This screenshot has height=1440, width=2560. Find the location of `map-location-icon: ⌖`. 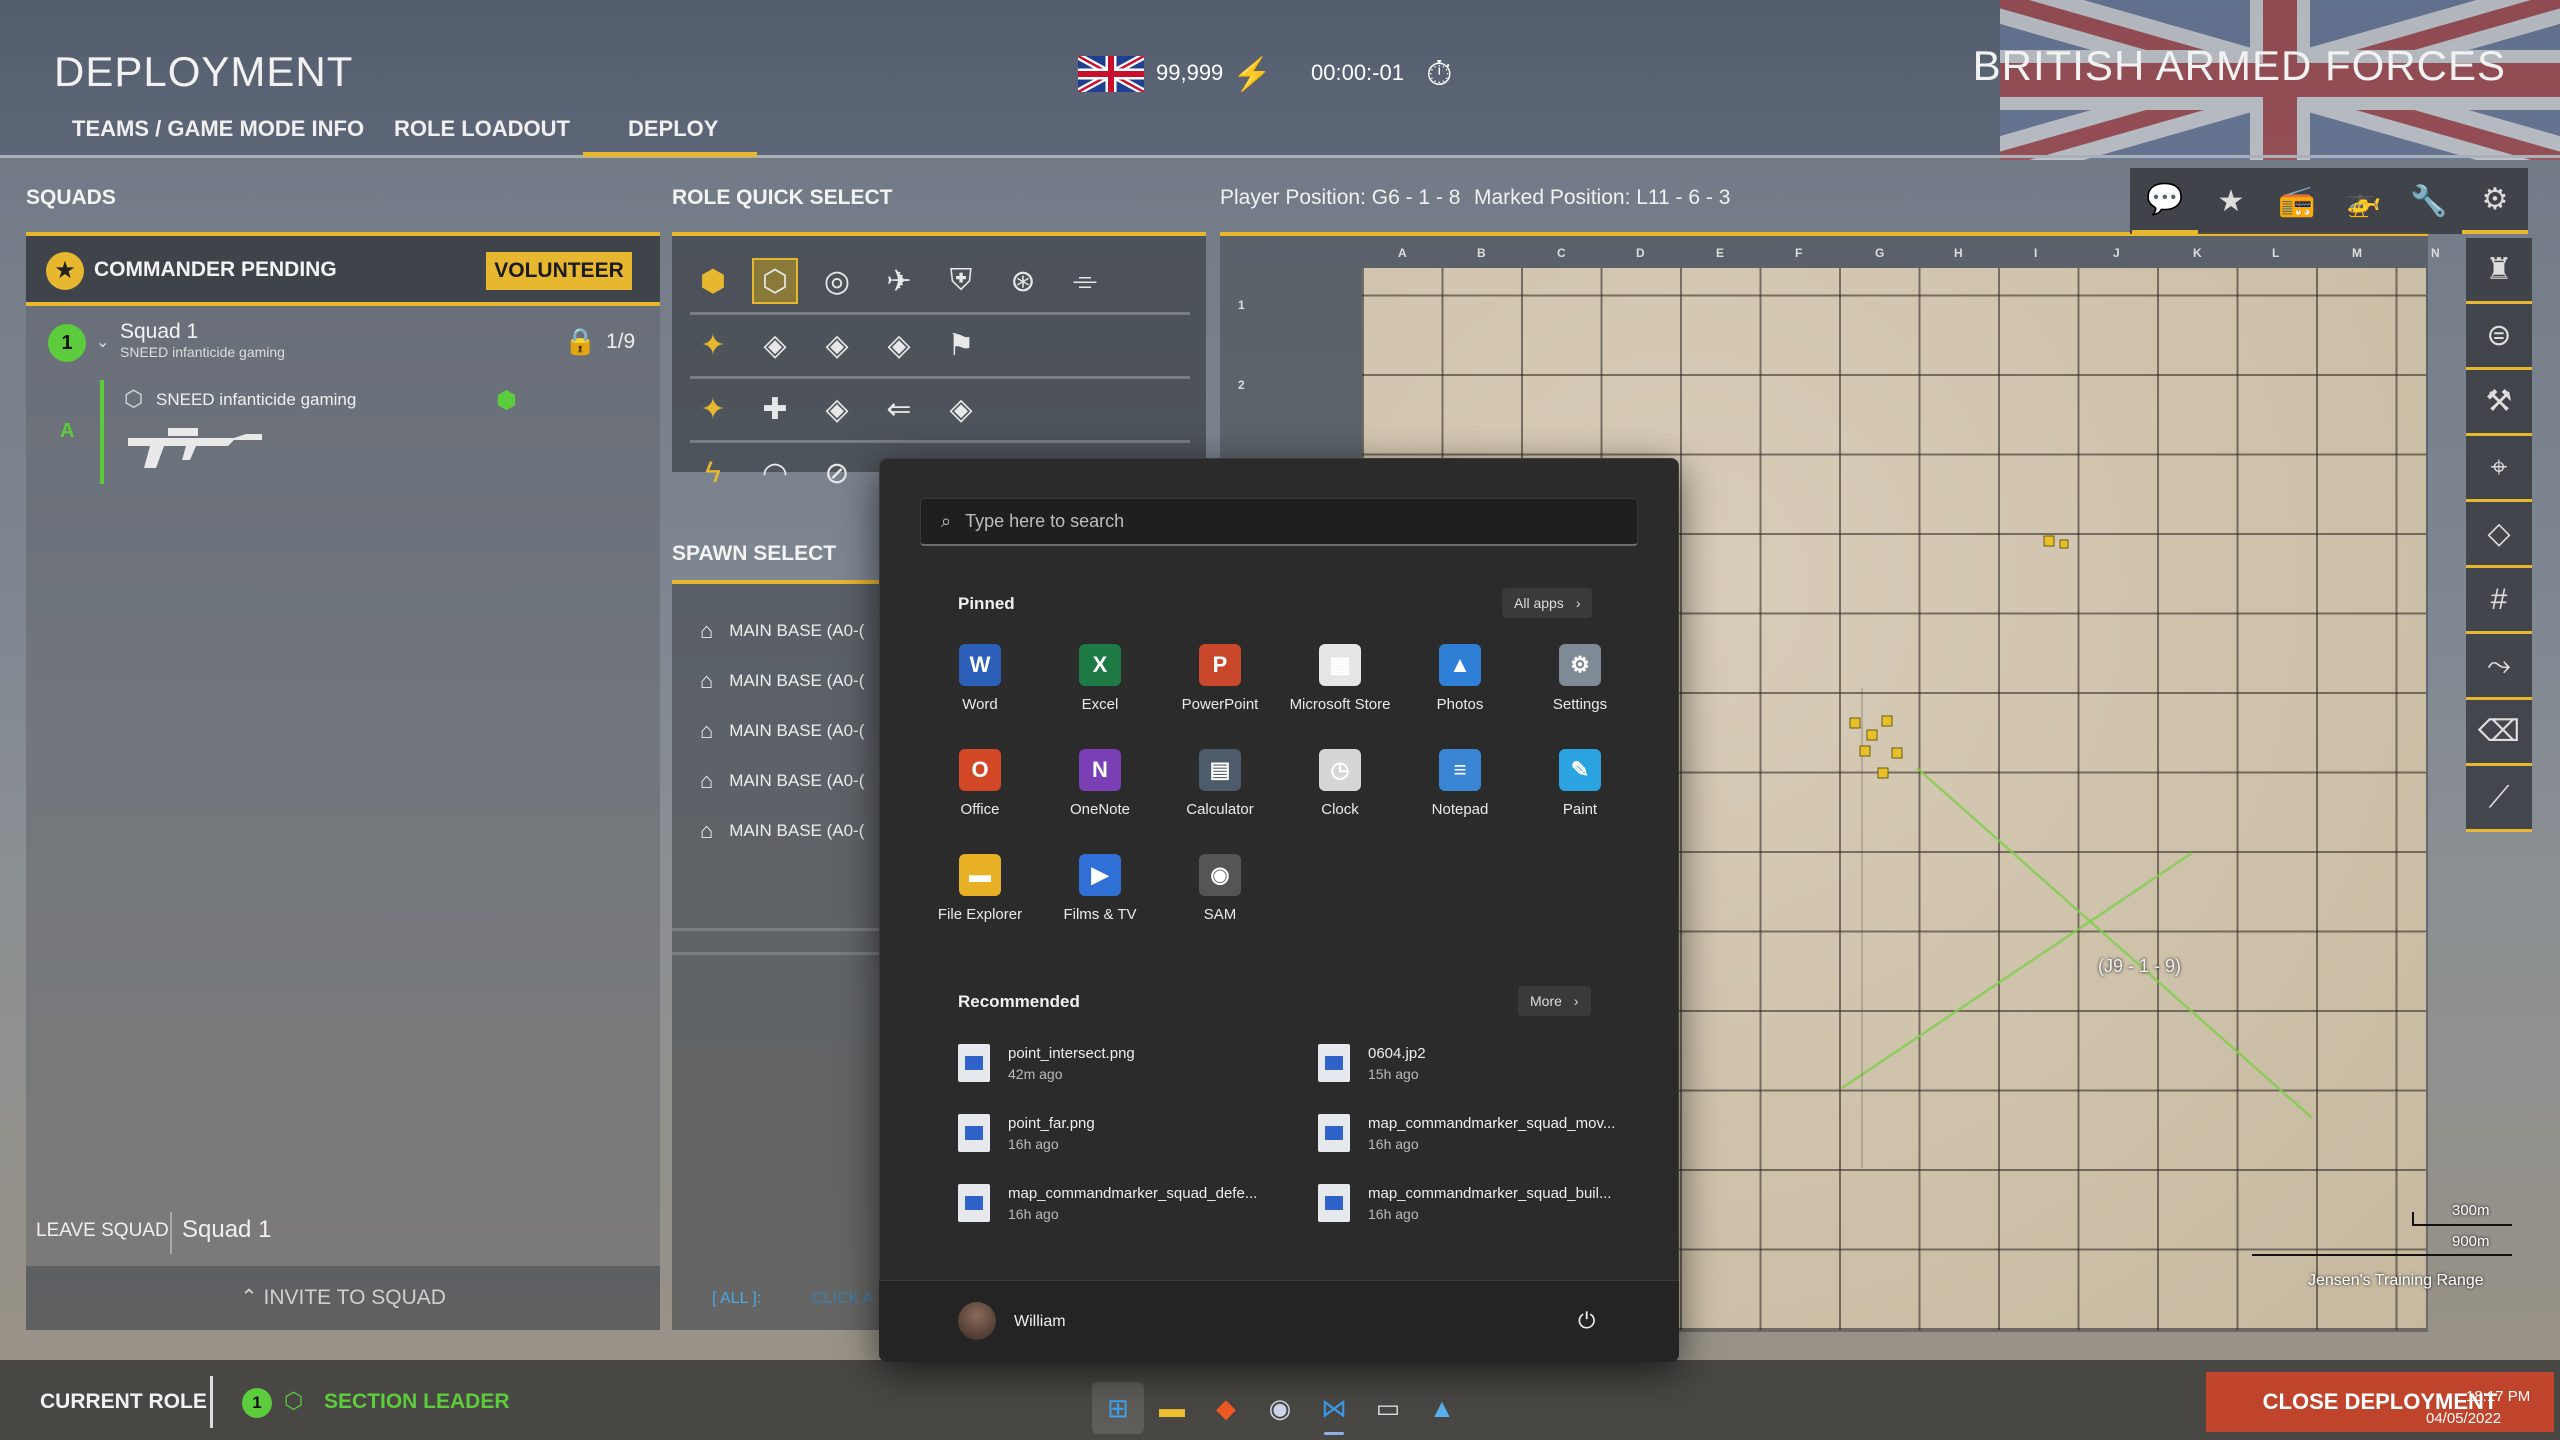

map-location-icon: ⌖ is located at coordinates (2499, 469).